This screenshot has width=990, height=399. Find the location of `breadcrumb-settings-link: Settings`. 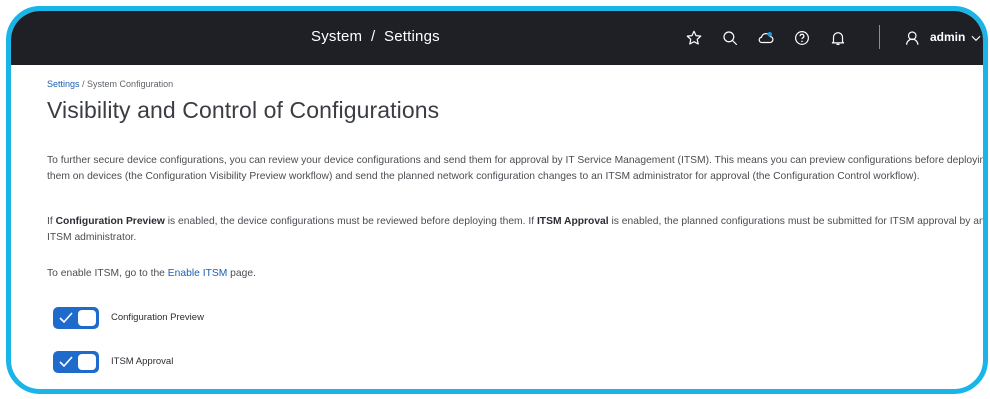

breadcrumb-settings-link: Settings is located at coordinates (63, 84).